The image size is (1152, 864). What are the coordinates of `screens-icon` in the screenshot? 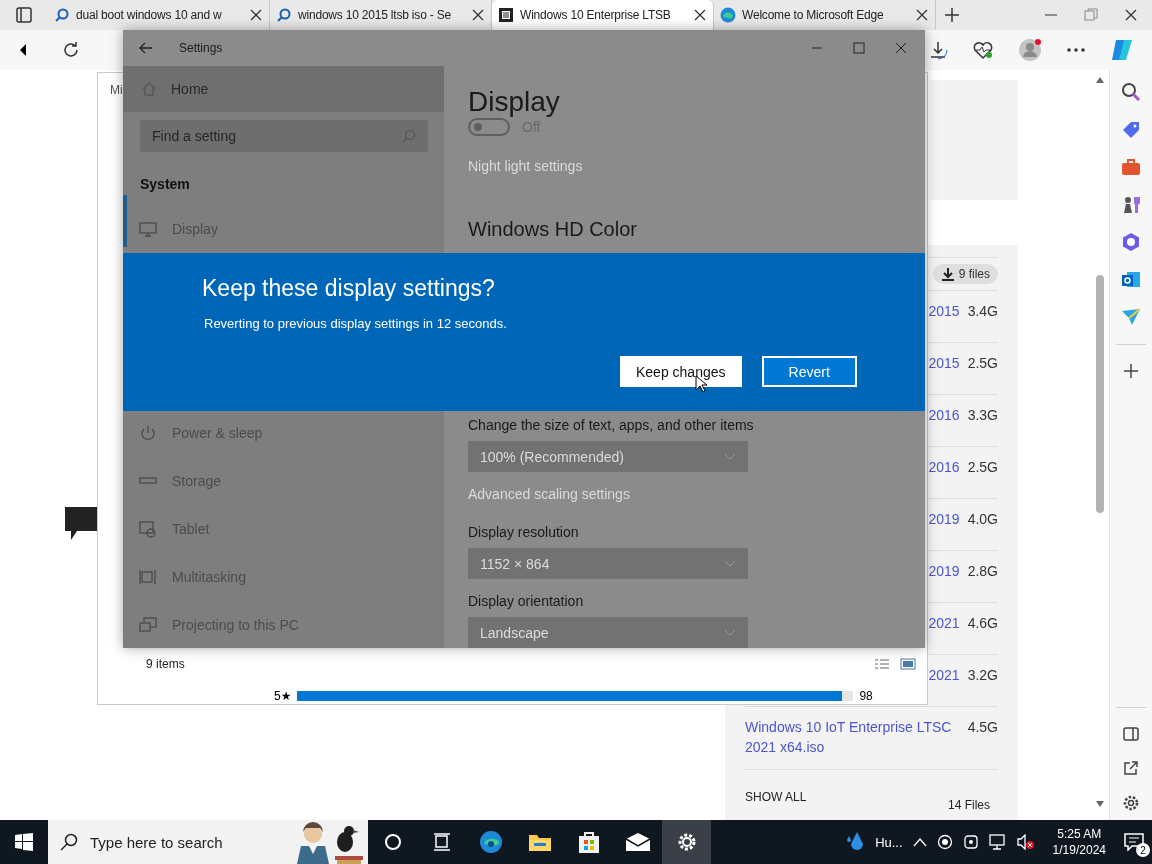 It's located at (148, 625).